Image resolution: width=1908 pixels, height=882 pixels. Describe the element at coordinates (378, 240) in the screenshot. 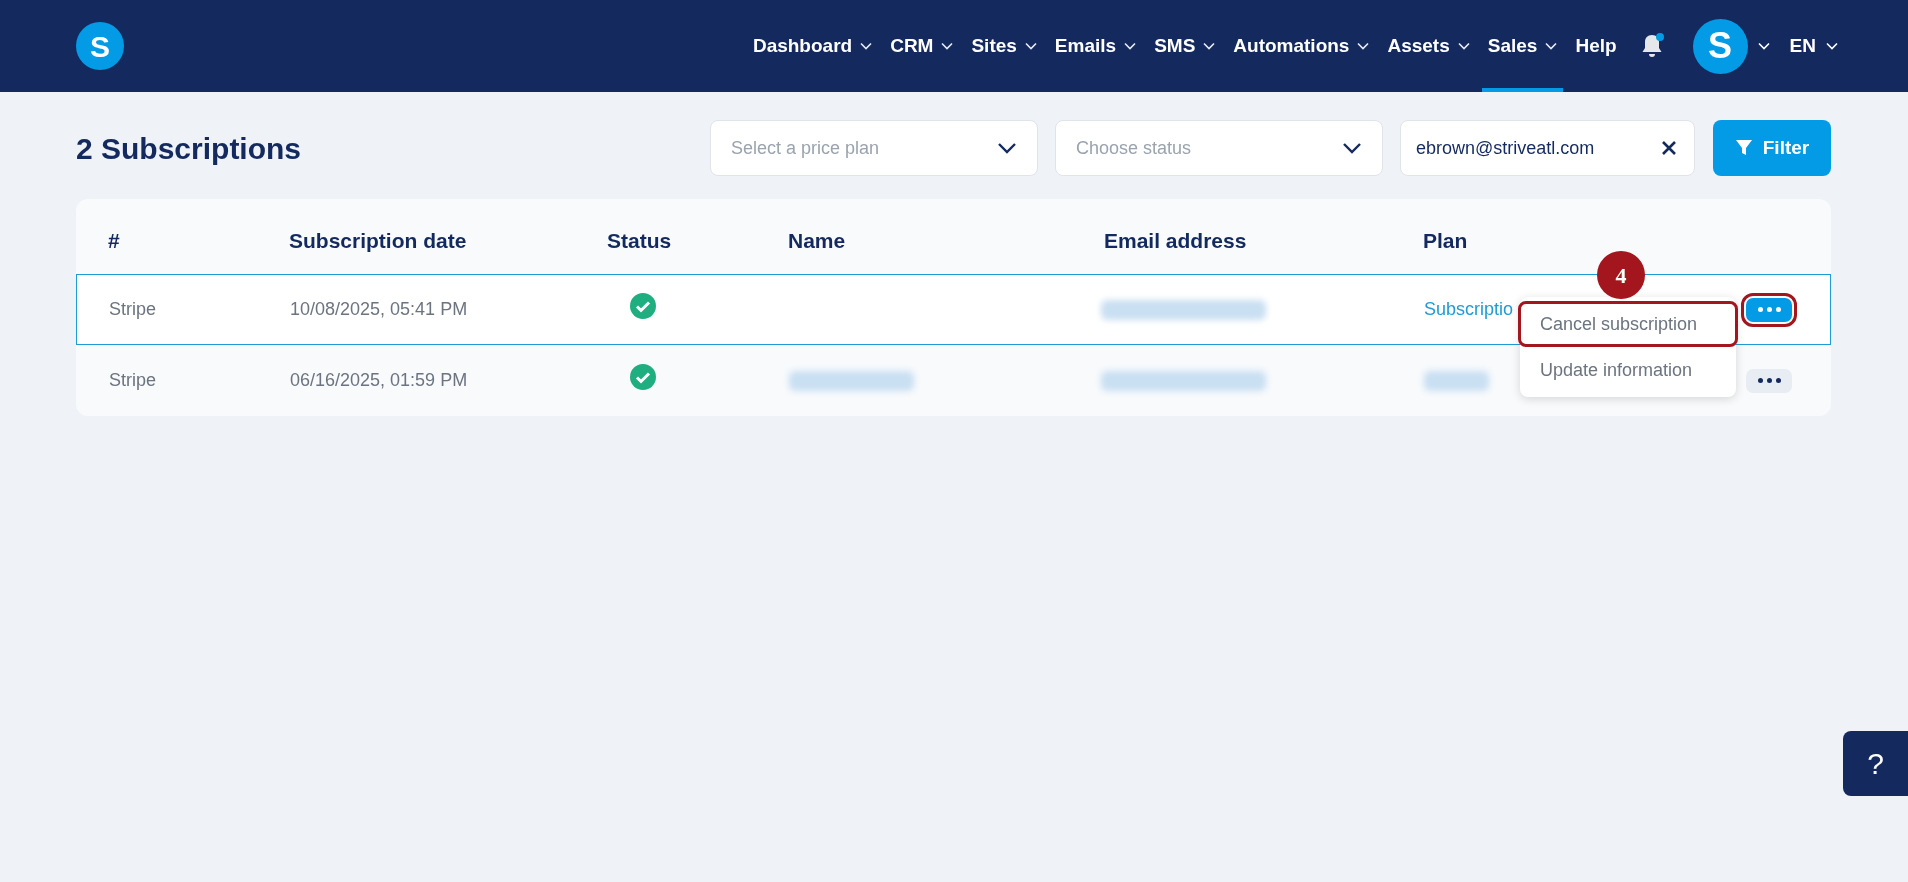

I see `column-header: Subscription date` at that location.